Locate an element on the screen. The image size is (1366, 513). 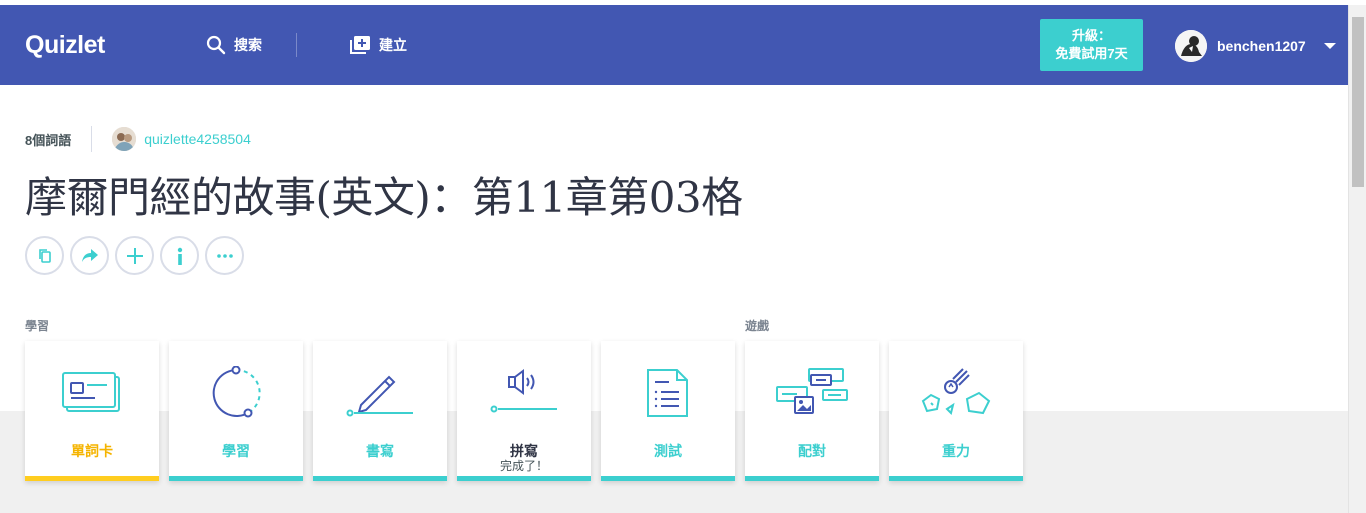
upgrade-button: 升級： 免費試用7天 is located at coordinates (1091, 45).